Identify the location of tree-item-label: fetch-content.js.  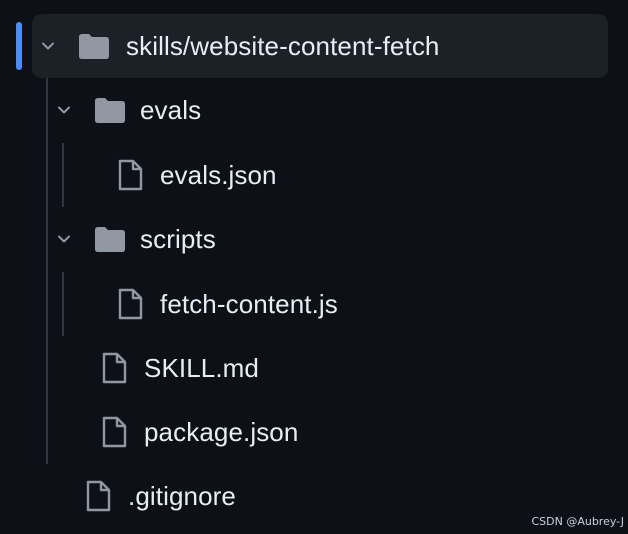
(249, 303).